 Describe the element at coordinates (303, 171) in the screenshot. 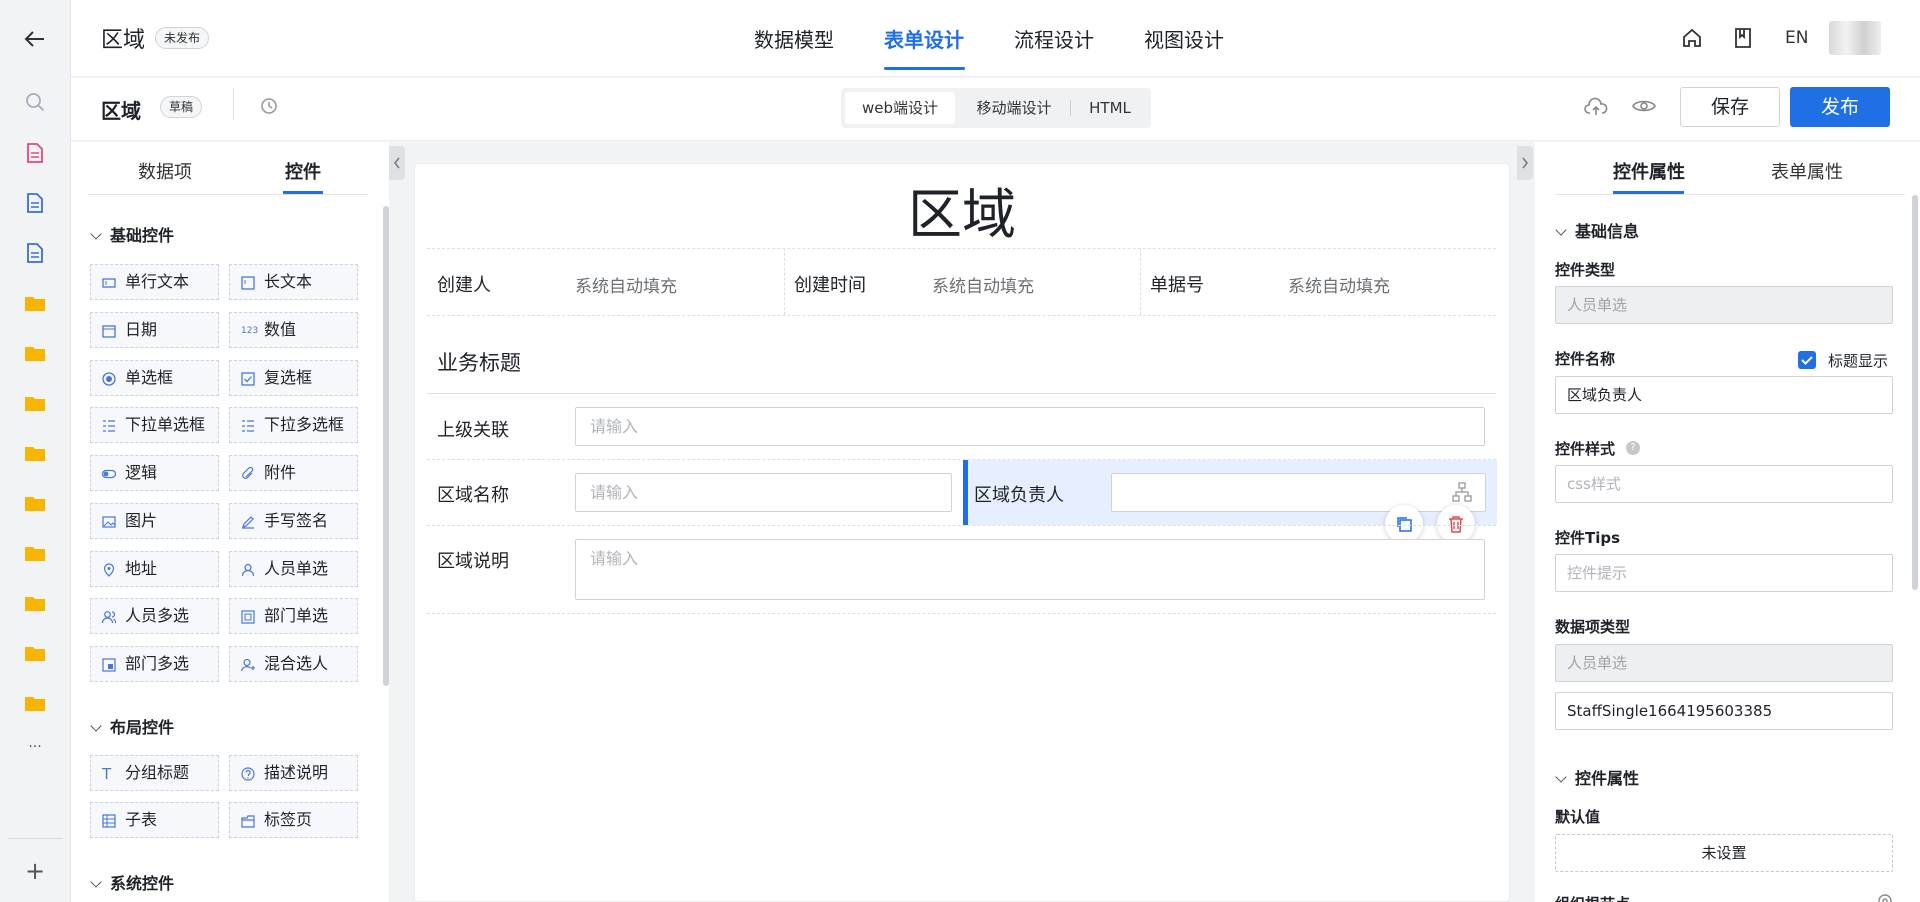

I see `tab-controls: 控件` at that location.